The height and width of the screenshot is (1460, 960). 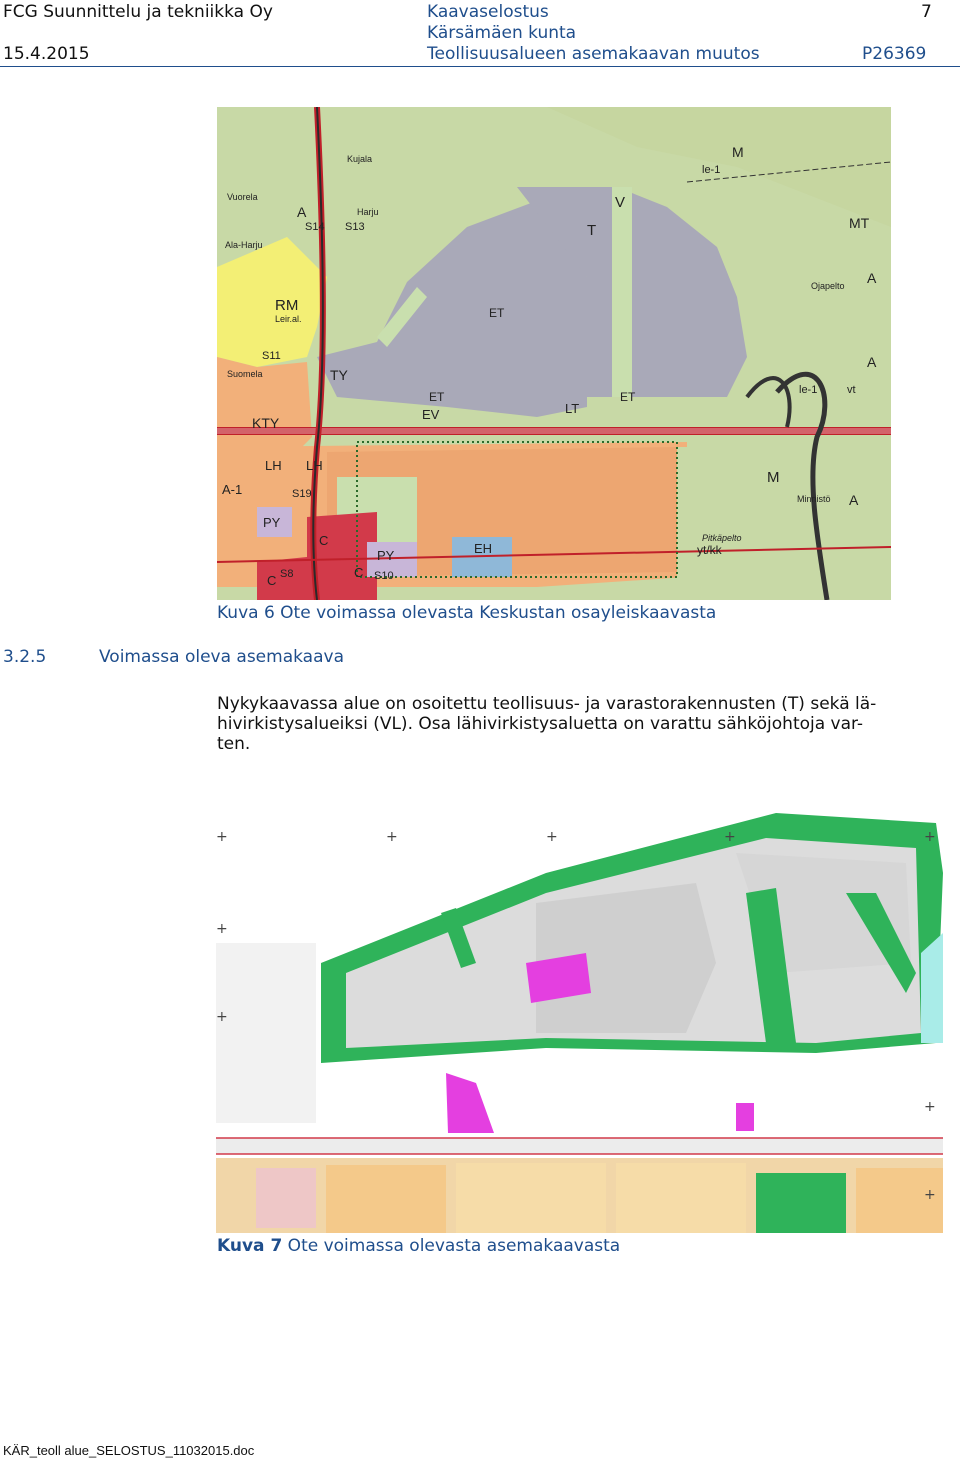 What do you see at coordinates (358, 572) in the screenshot?
I see `label-c3: C` at bounding box center [358, 572].